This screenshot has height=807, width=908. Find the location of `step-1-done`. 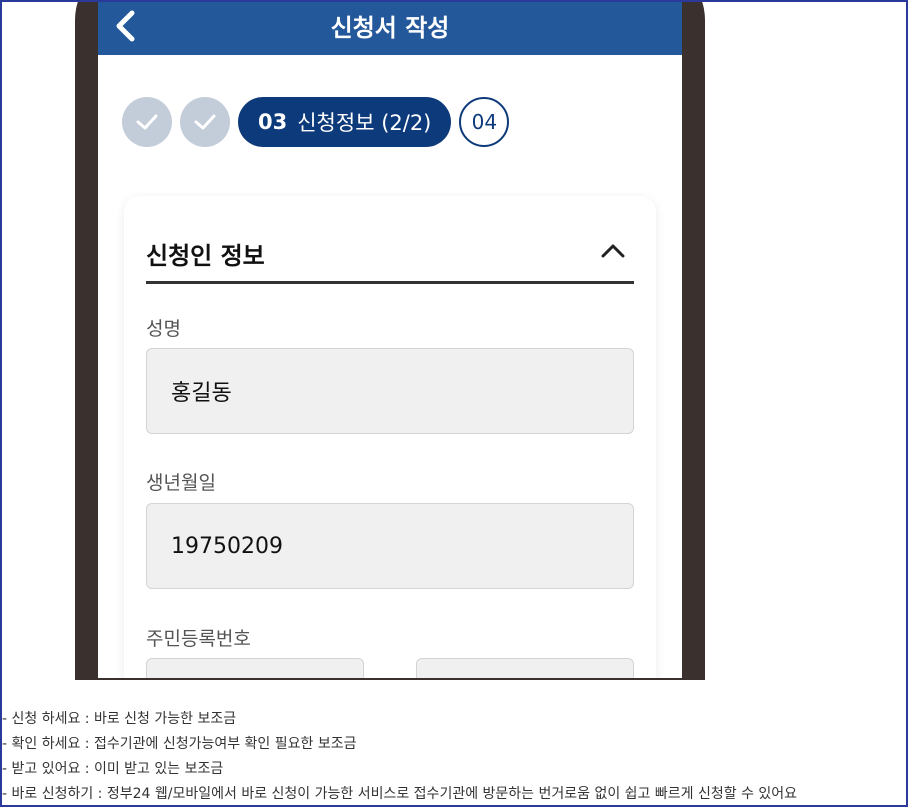

step-1-done is located at coordinates (147, 122).